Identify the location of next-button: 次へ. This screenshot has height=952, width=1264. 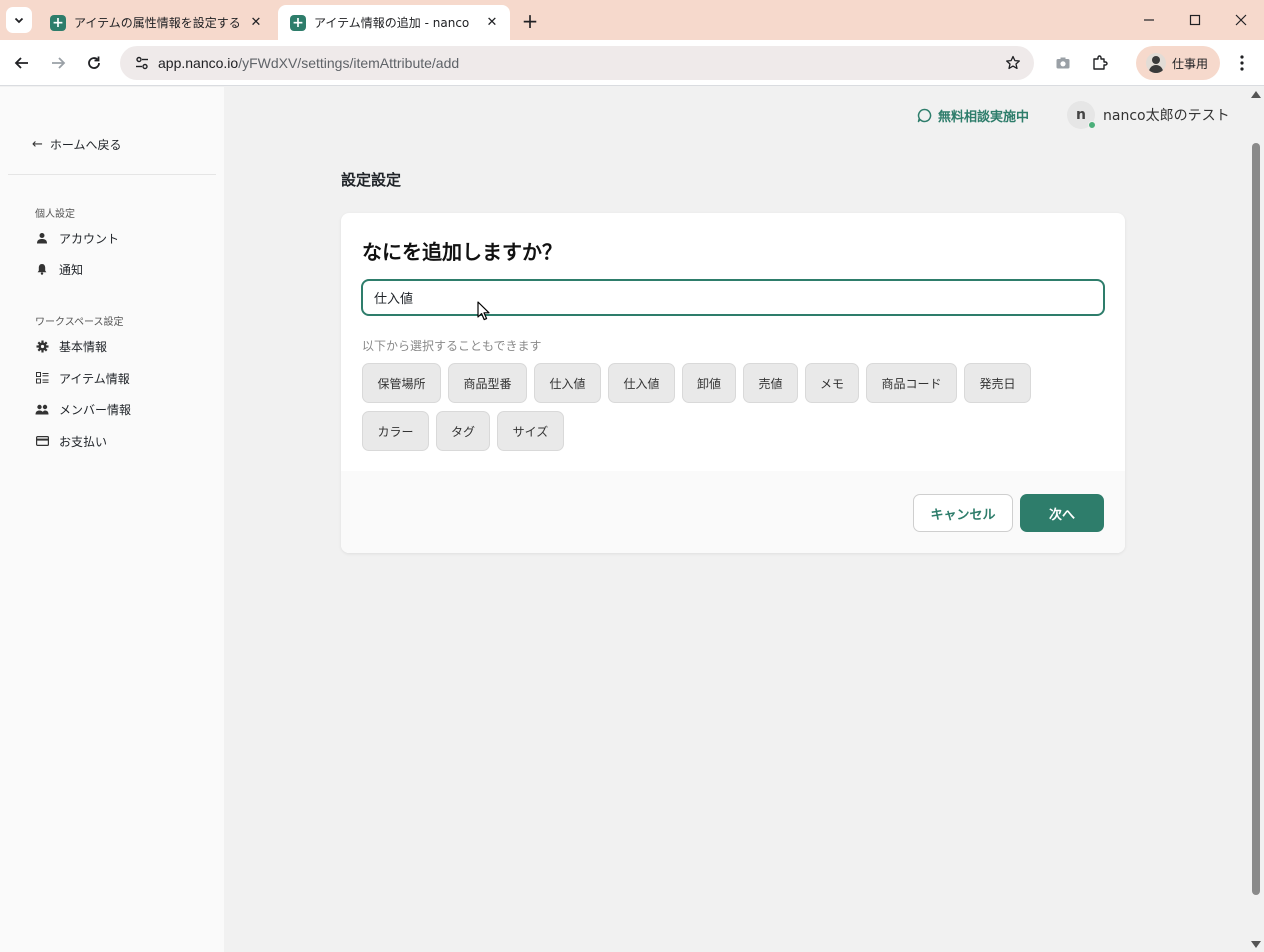
(1062, 513).